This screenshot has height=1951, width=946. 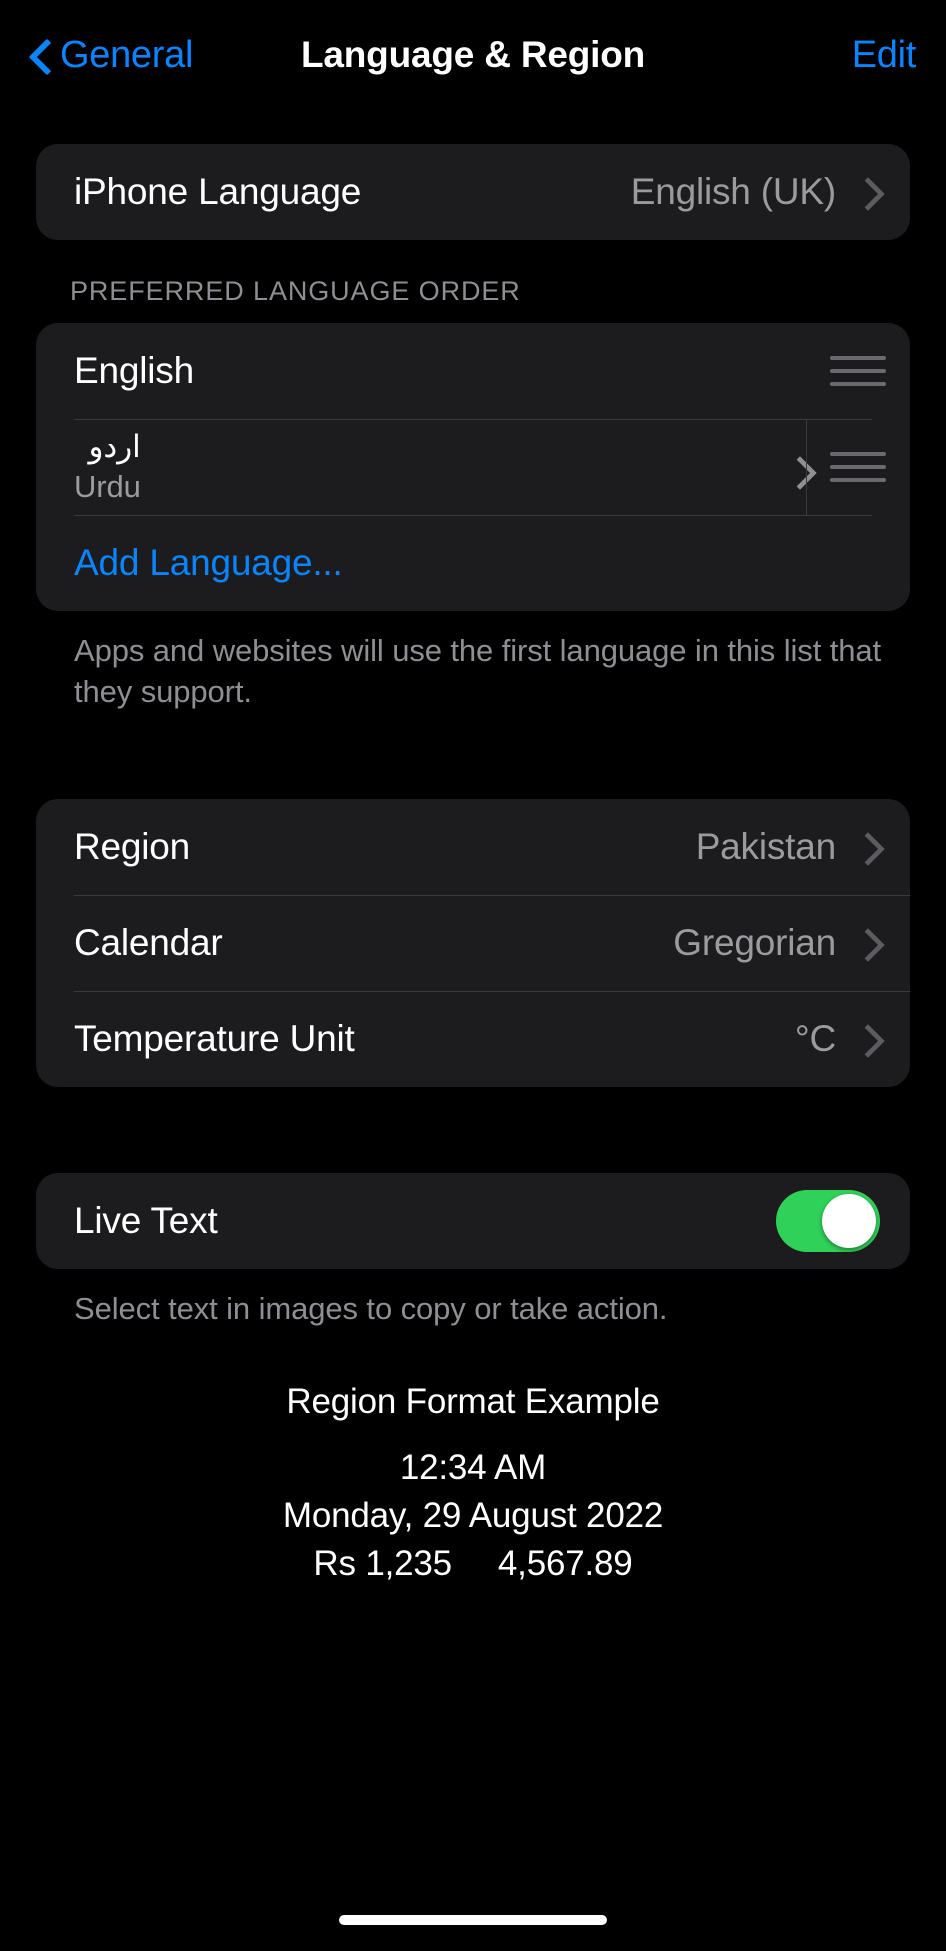 I want to click on row-label: Calendar, so click(x=148, y=942).